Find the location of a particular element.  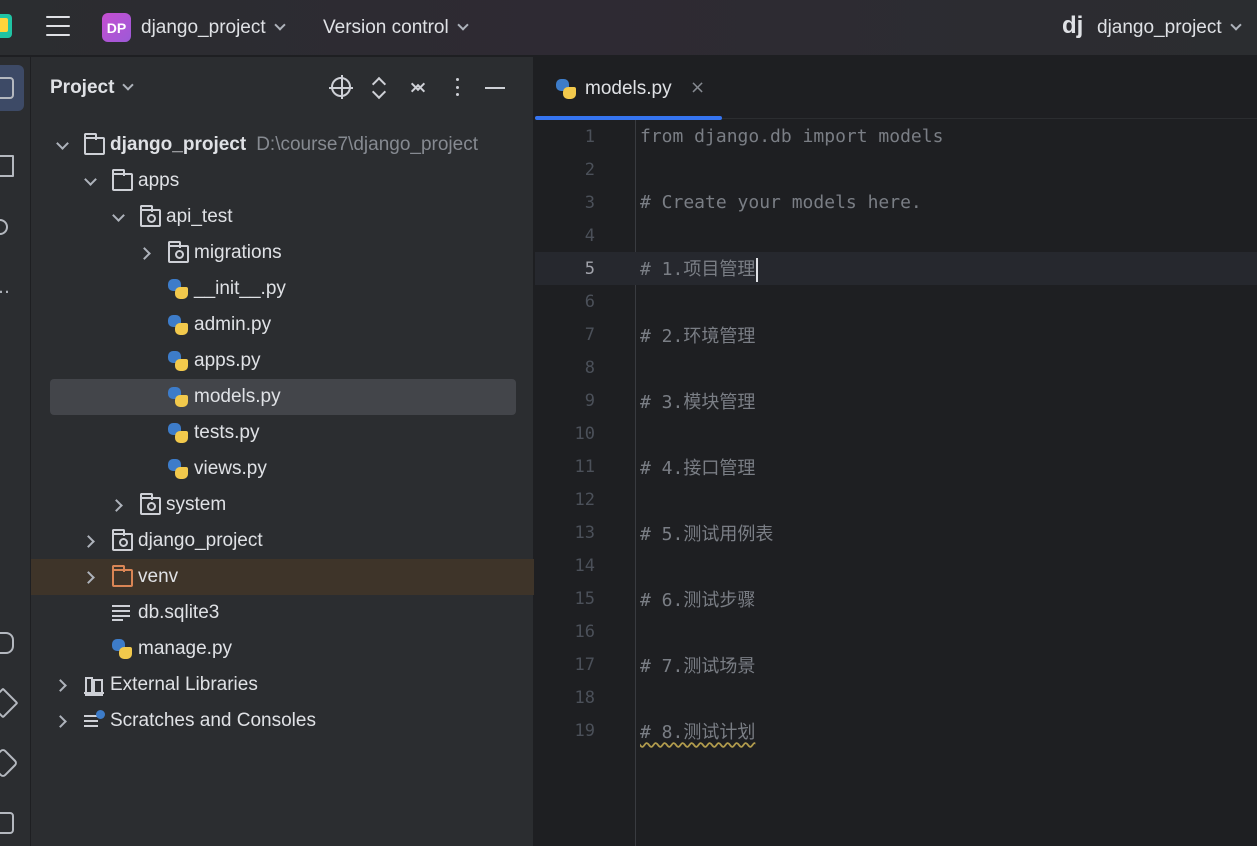

tree-item-label: models.py is located at coordinates (237, 396).